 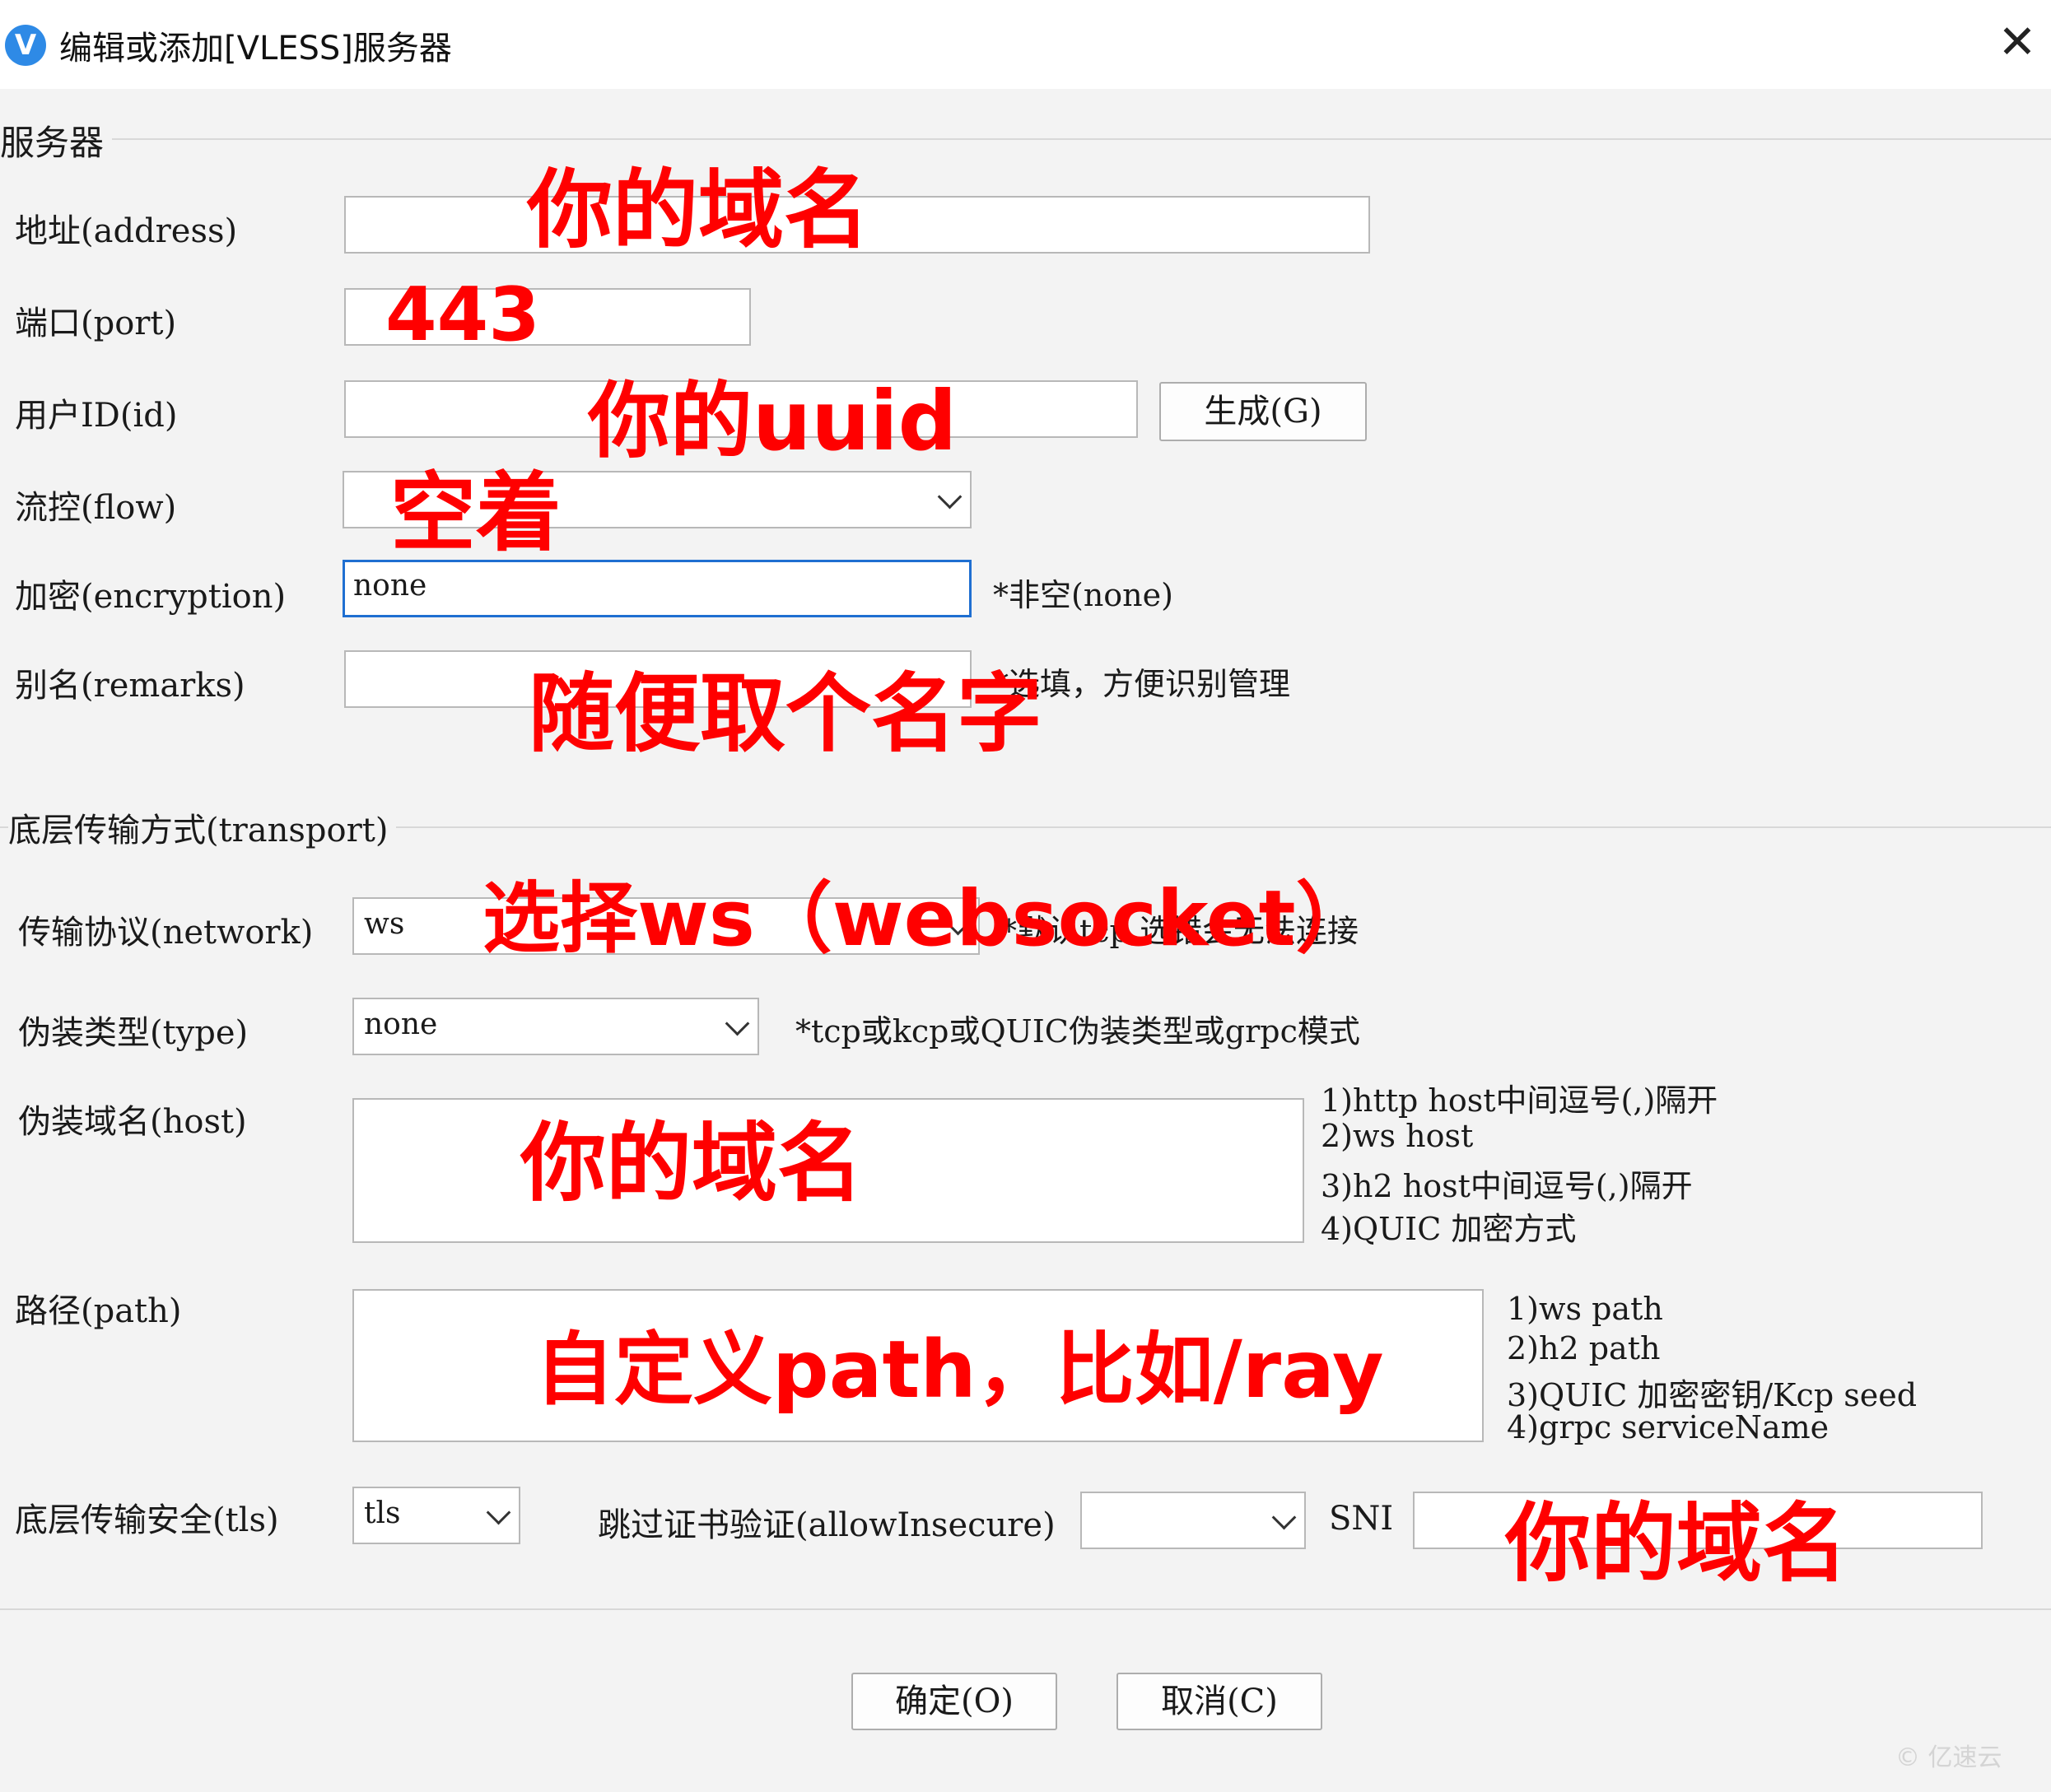 What do you see at coordinates (1584, 1348) in the screenshot?
I see `path-hint-2: 2)h2 path` at bounding box center [1584, 1348].